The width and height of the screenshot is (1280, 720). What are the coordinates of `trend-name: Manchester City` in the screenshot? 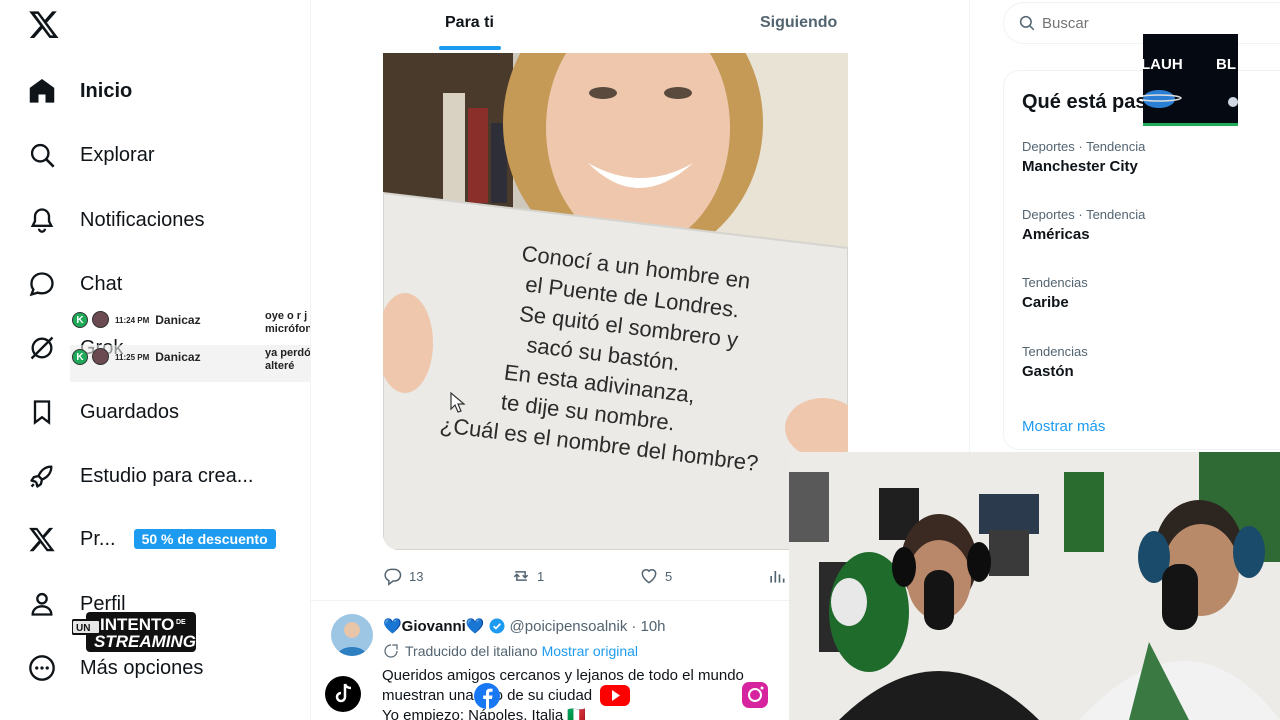 It's located at (1080, 166).